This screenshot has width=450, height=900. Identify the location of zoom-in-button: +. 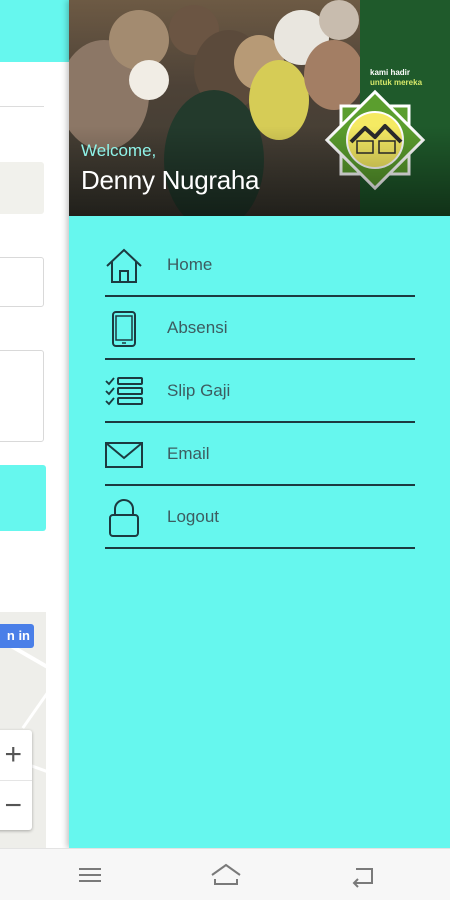
(16, 755).